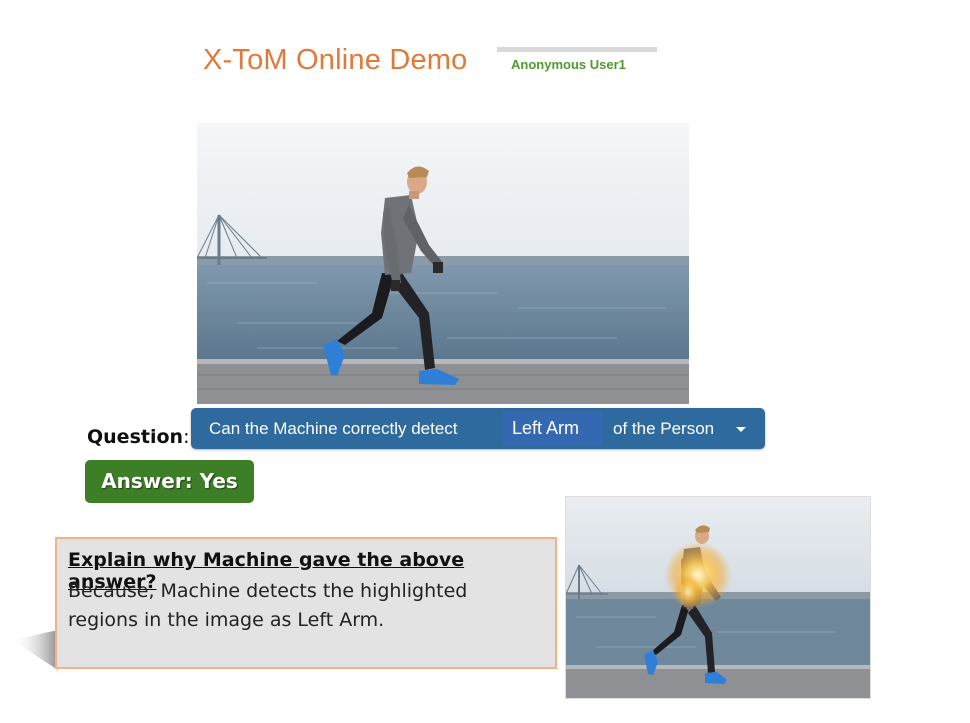 The image size is (970, 723). Describe the element at coordinates (169, 481) in the screenshot. I see `answer-button: Answer: Yes` at that location.